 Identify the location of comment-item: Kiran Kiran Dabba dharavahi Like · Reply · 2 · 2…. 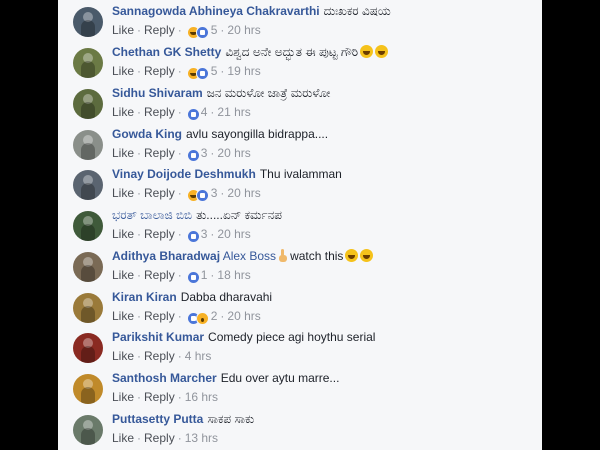
(300, 308).